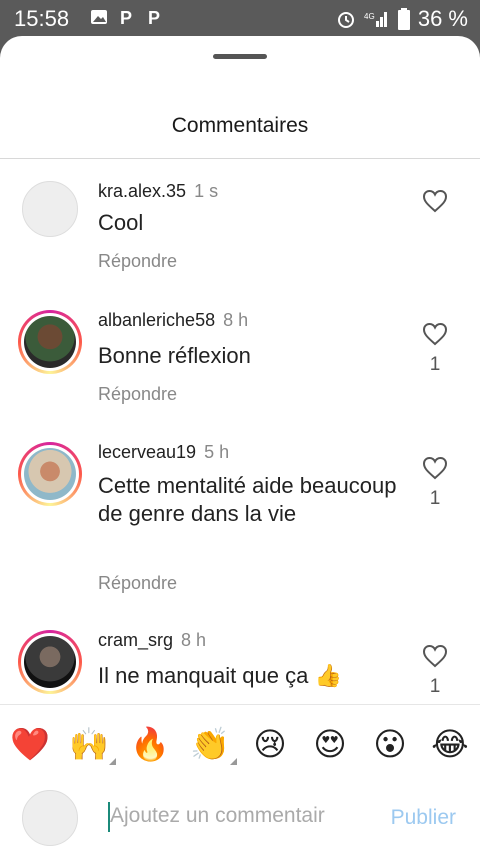 Image resolution: width=480 pixels, height=854 pixels. Describe the element at coordinates (375, 19) in the screenshot. I see `signal-icon: 4G` at that location.